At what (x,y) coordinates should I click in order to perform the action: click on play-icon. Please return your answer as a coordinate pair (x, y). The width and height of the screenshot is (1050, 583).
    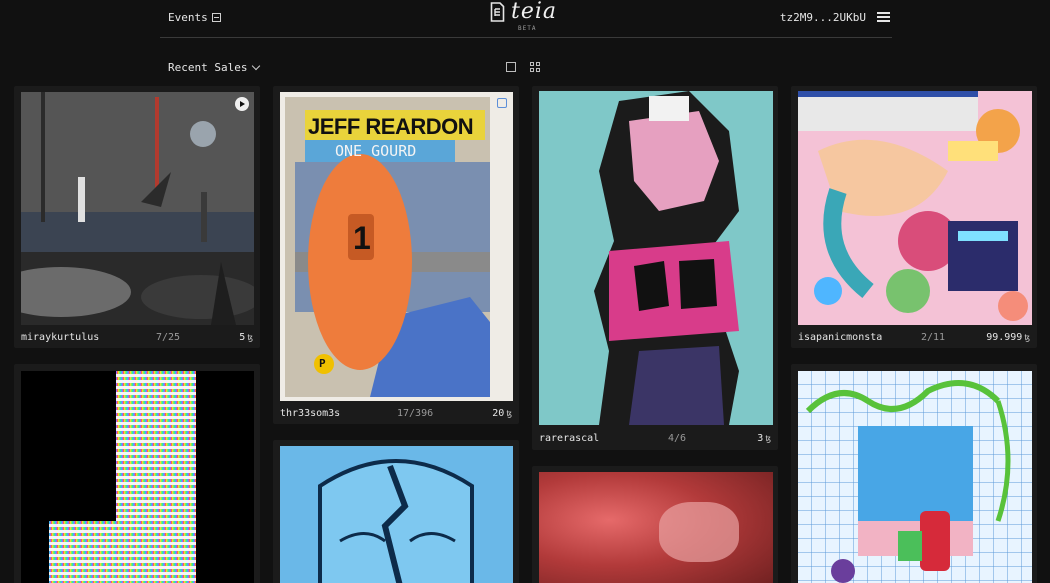
    Looking at the image, I should click on (242, 104).